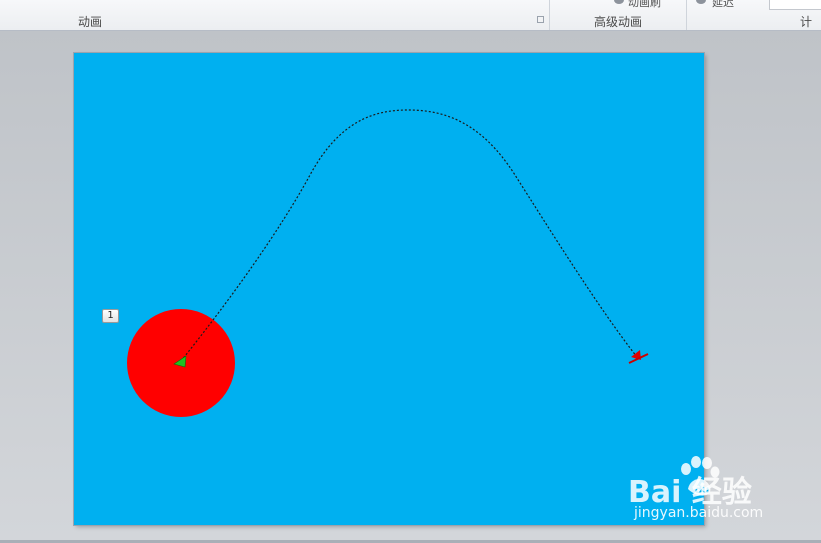 This screenshot has width=821, height=543. What do you see at coordinates (699, 513) in the screenshot?
I see `watermark-url-text: jingyan.baidu.com` at bounding box center [699, 513].